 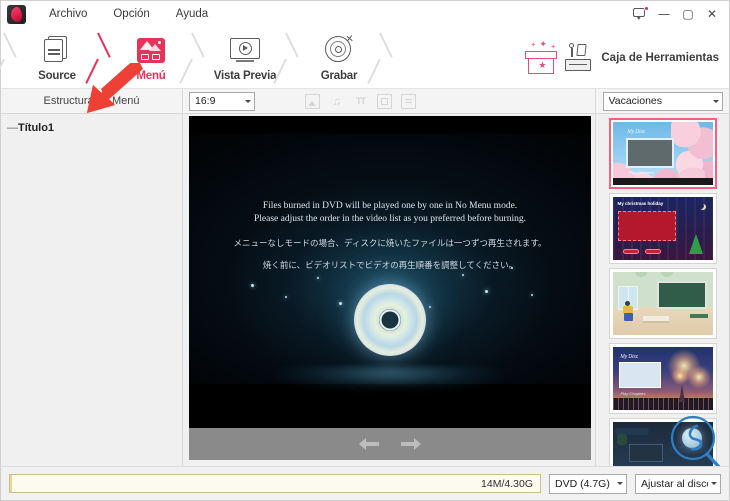 I want to click on aspect-ratio-value: 16:9, so click(x=205, y=101).